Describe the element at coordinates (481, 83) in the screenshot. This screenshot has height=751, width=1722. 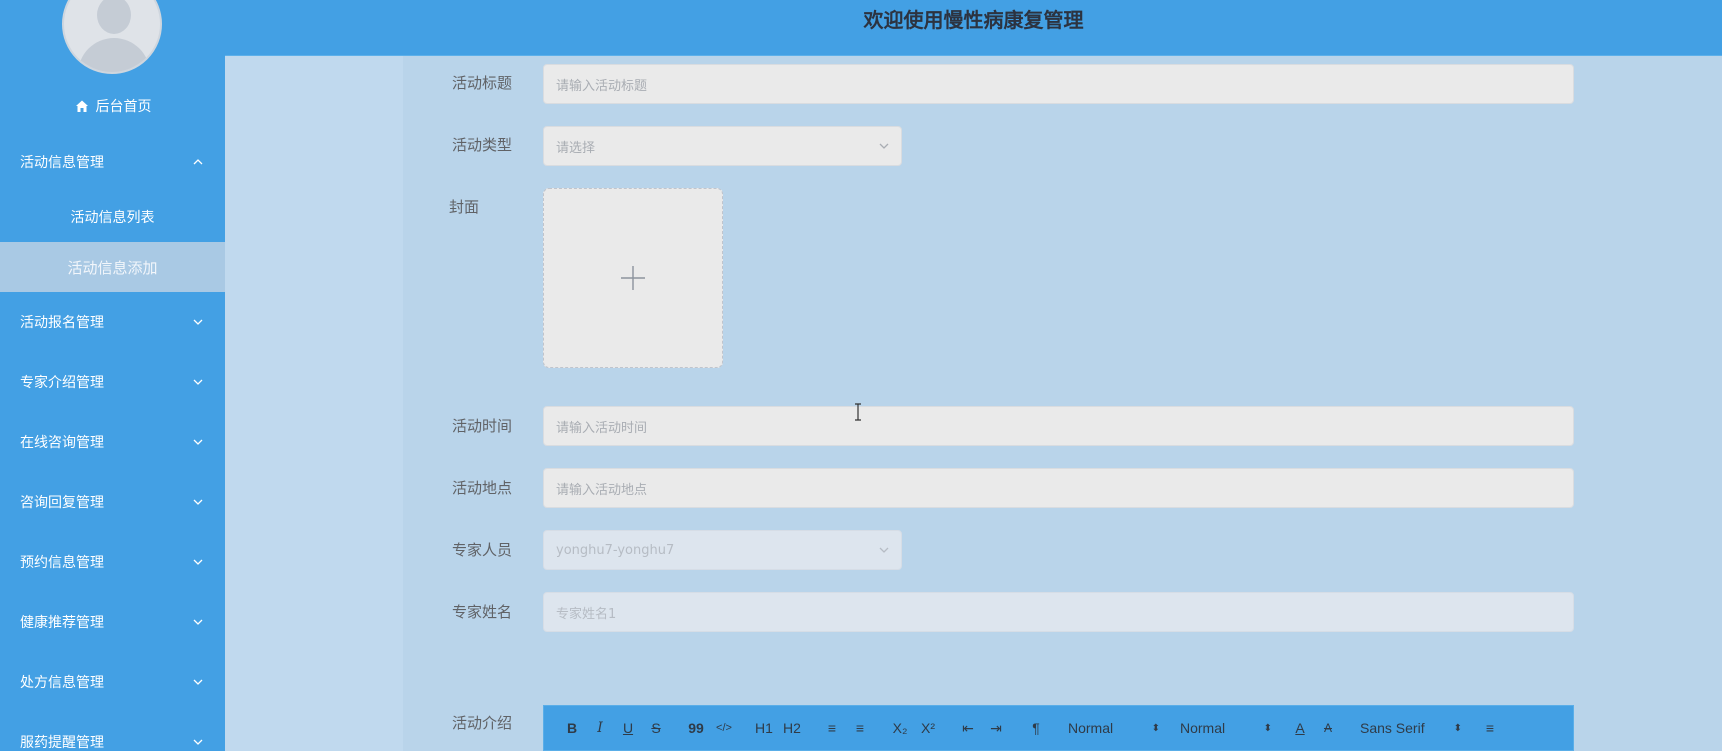
I see `title-label: 活动标题` at that location.